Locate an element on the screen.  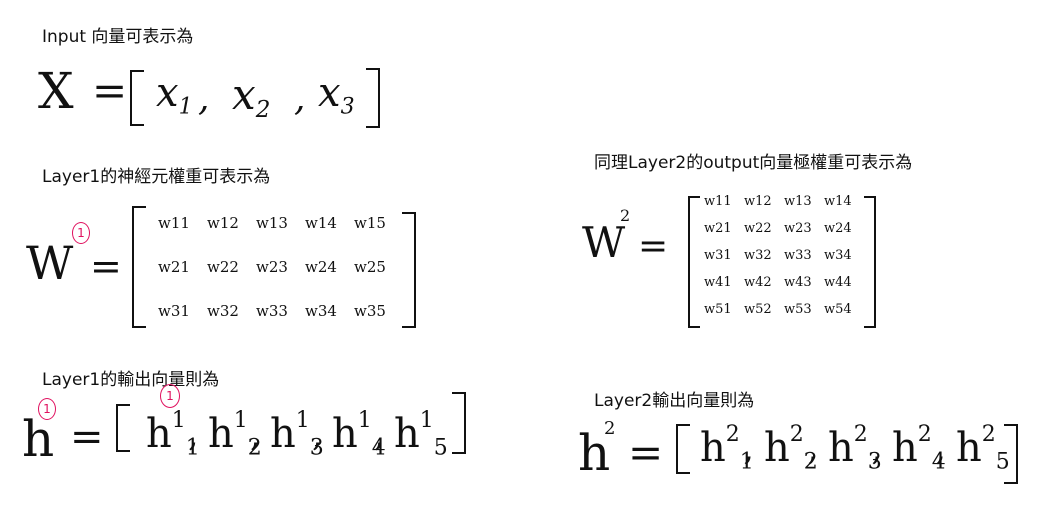
w2-cell-r2-c3: w23 is located at coordinates (798, 228).